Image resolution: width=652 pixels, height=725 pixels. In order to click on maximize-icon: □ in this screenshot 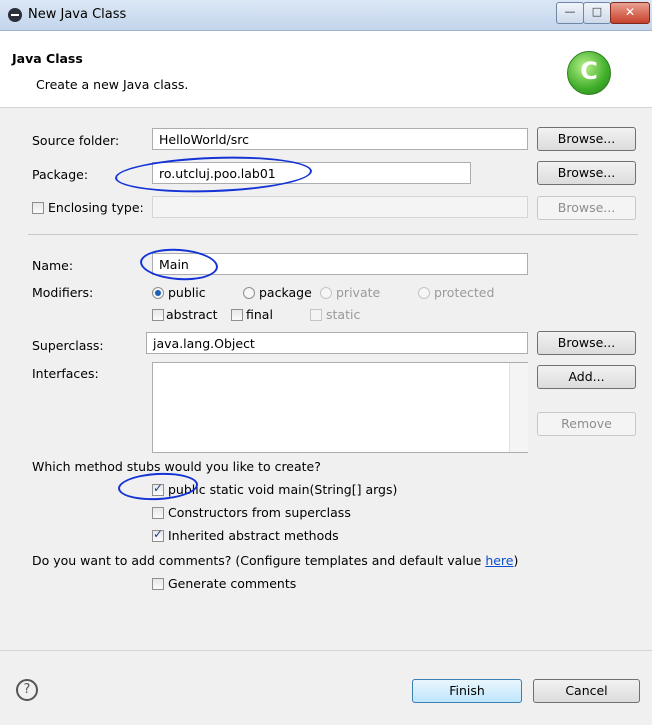, I will do `click(597, 11)`.